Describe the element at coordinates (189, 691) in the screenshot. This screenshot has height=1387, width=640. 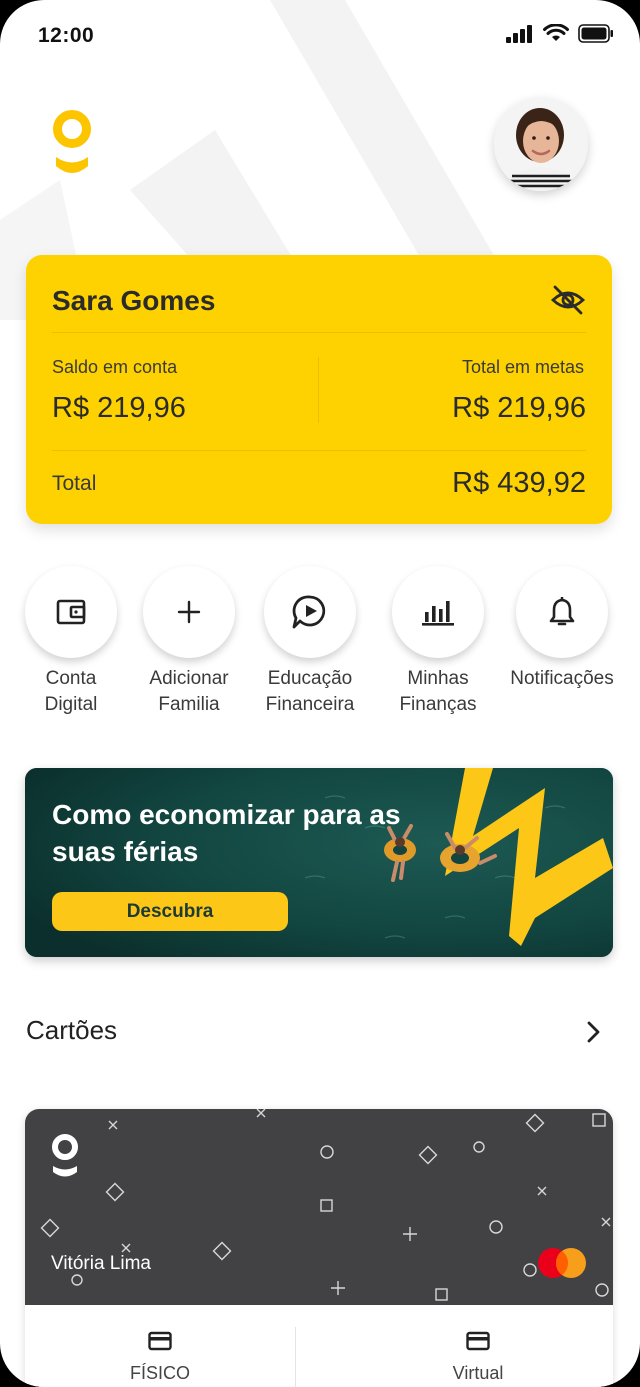
I see `action-label: Adicionar Familia` at that location.